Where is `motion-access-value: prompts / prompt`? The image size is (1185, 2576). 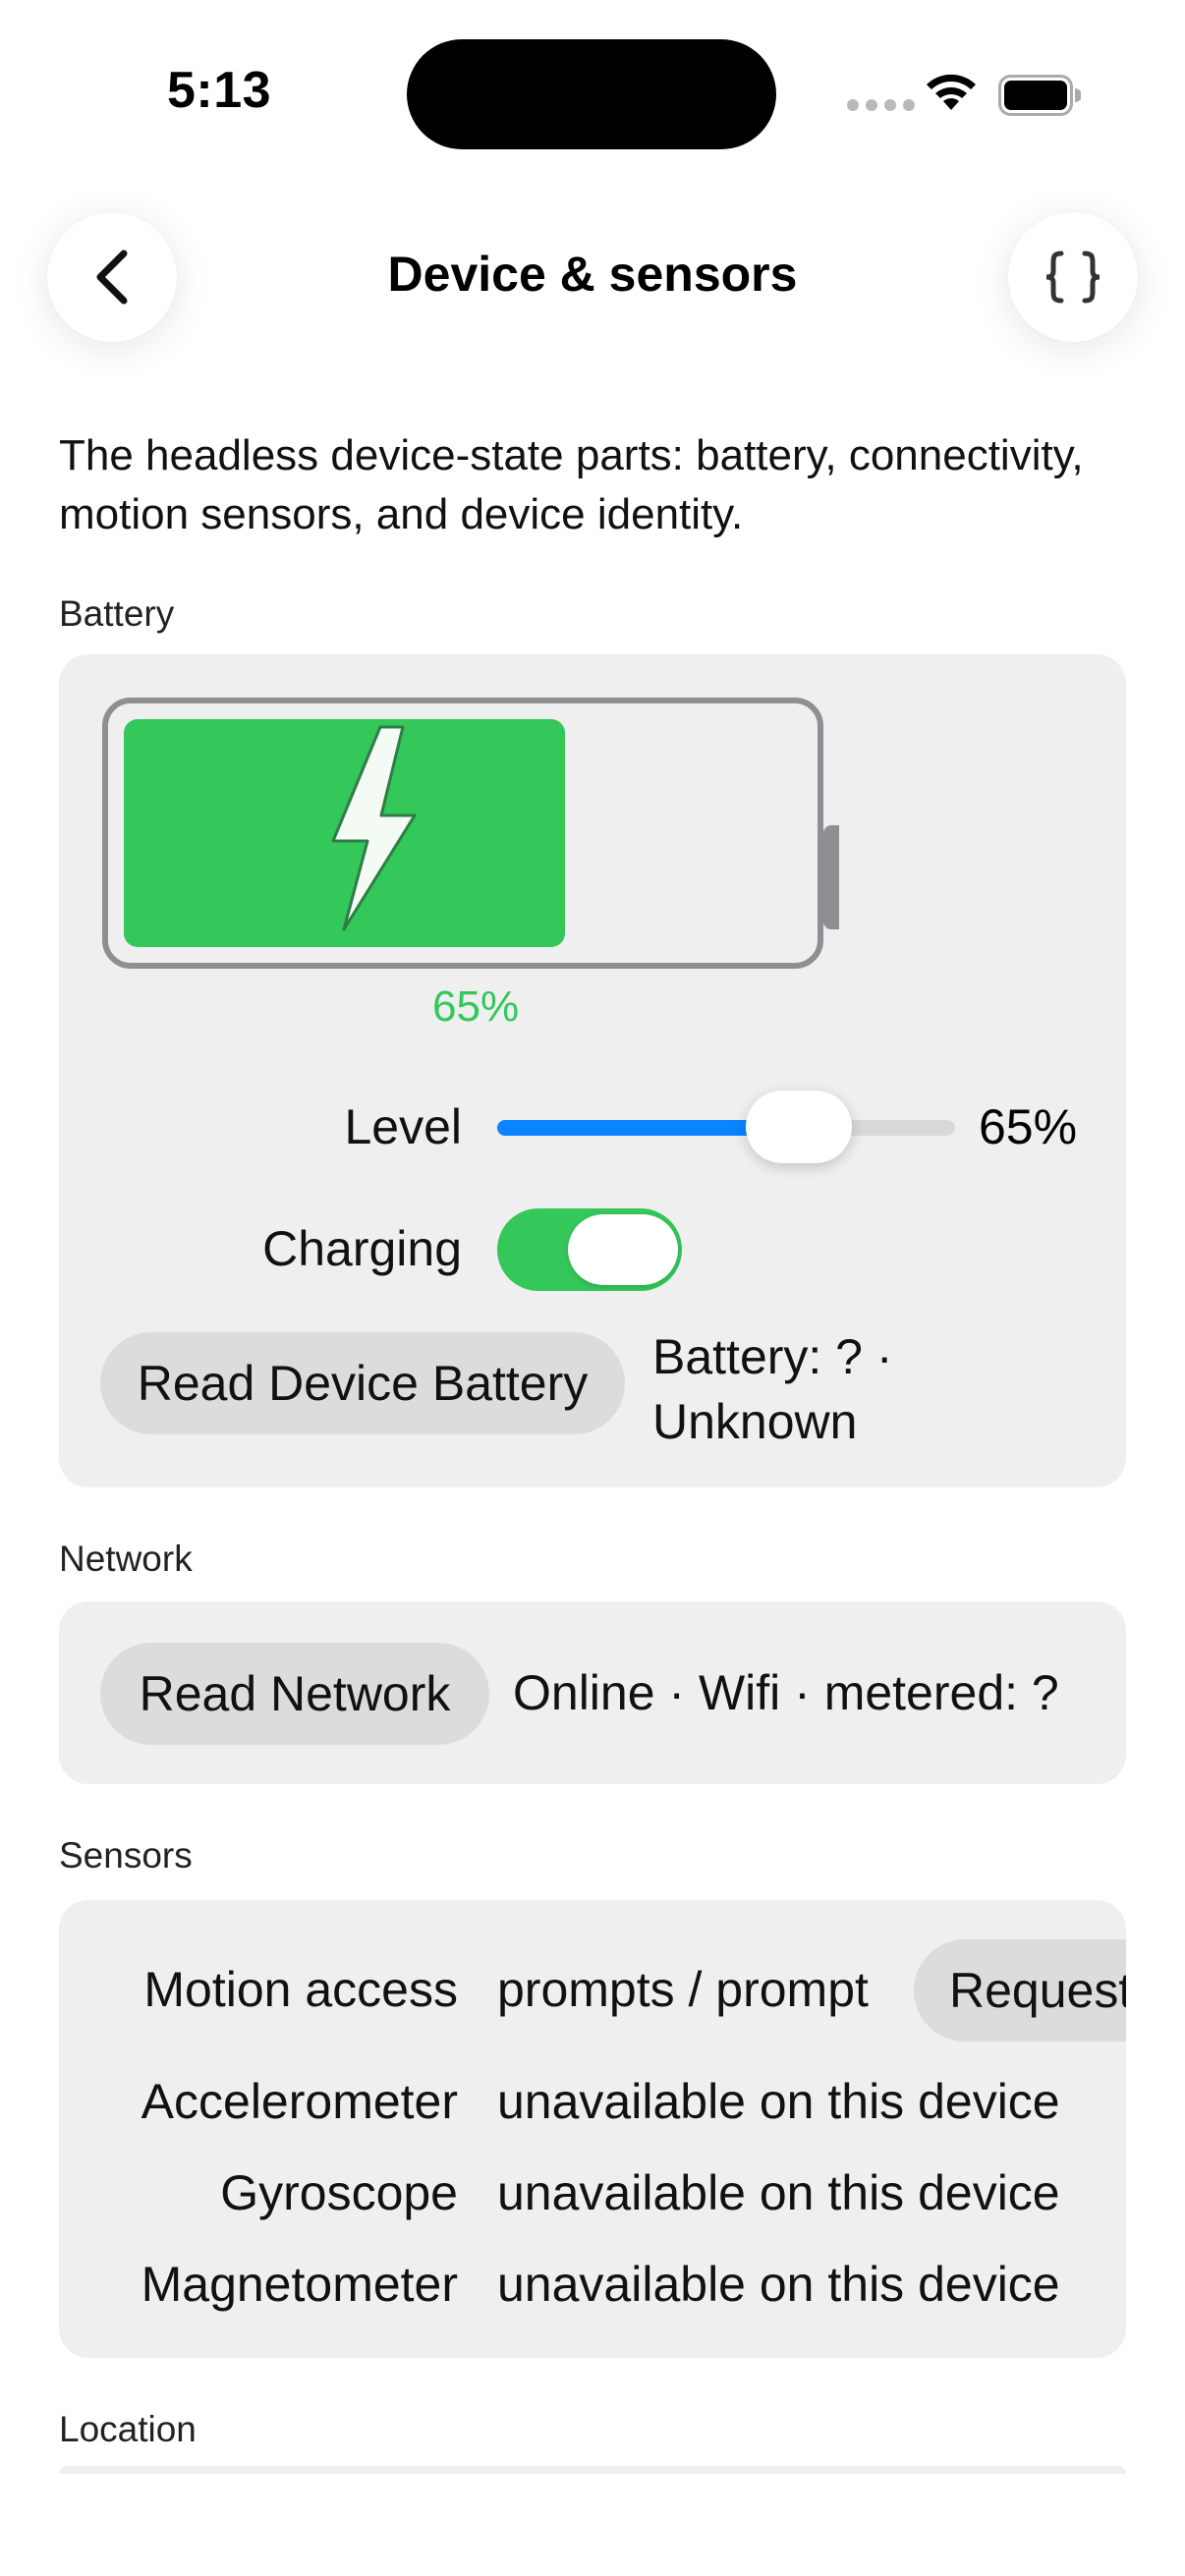
motion-access-value: prompts / prompt is located at coordinates (683, 1989).